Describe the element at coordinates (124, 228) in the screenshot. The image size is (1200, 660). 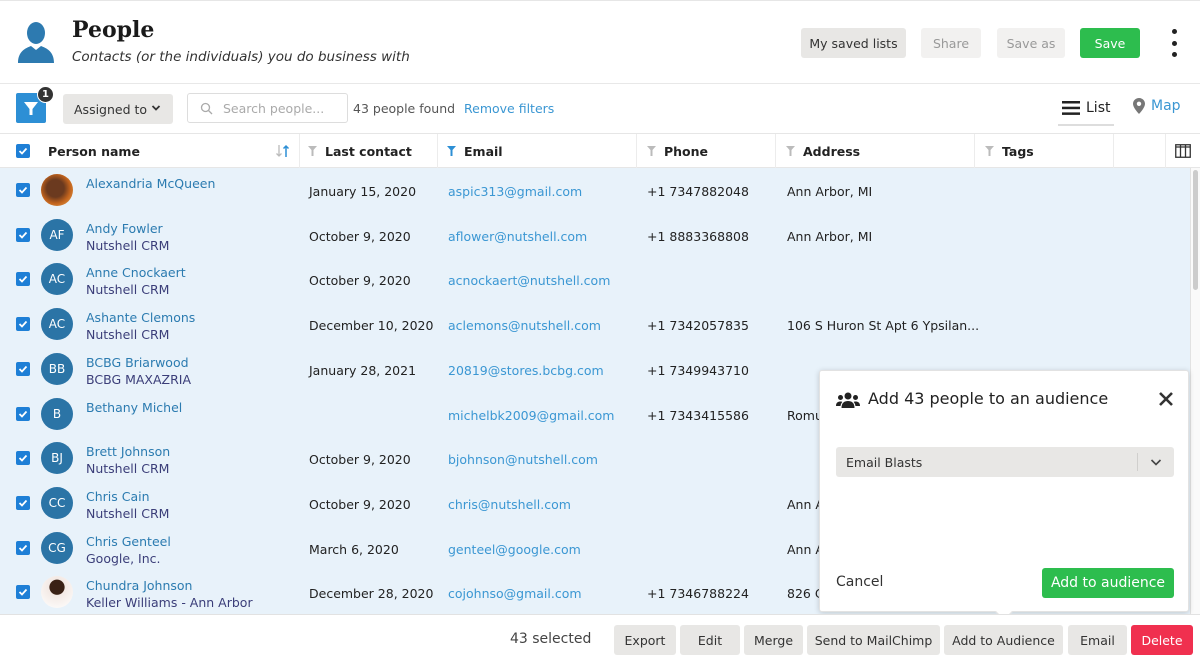
I see `person-name-link: Andy Fowler` at that location.